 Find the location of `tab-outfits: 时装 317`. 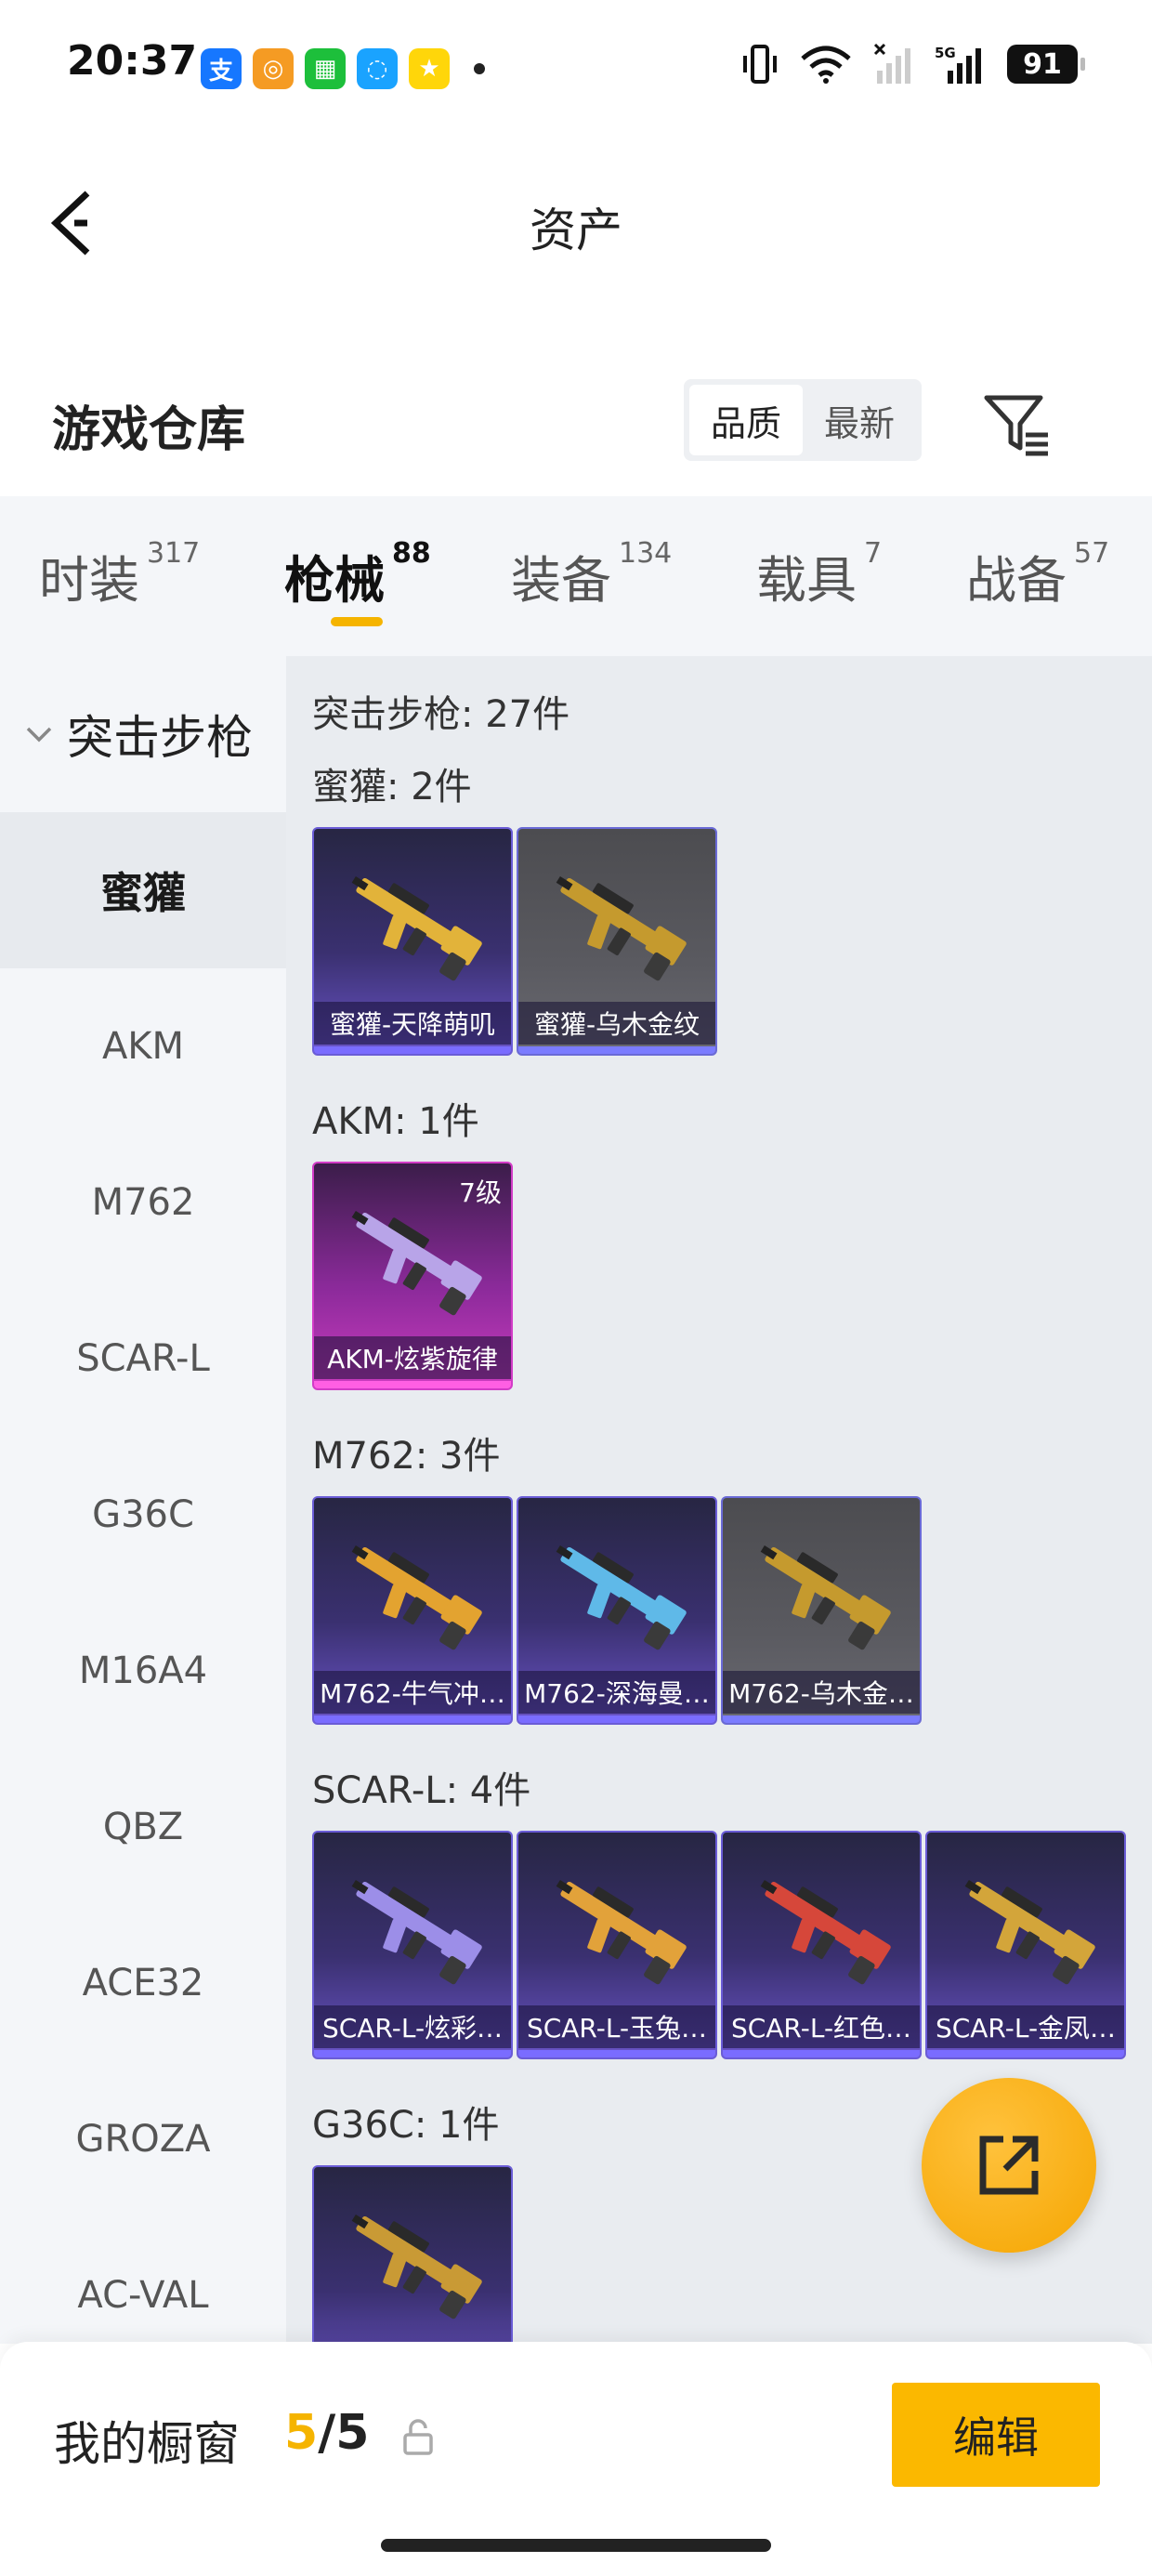

tab-outfits: 时装 317 is located at coordinates (120, 574).